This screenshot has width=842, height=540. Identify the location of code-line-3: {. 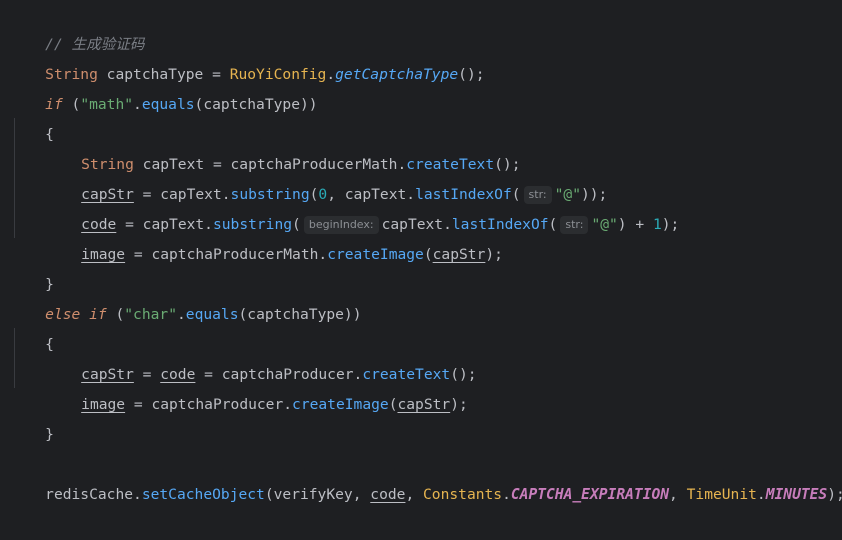
(32, 116).